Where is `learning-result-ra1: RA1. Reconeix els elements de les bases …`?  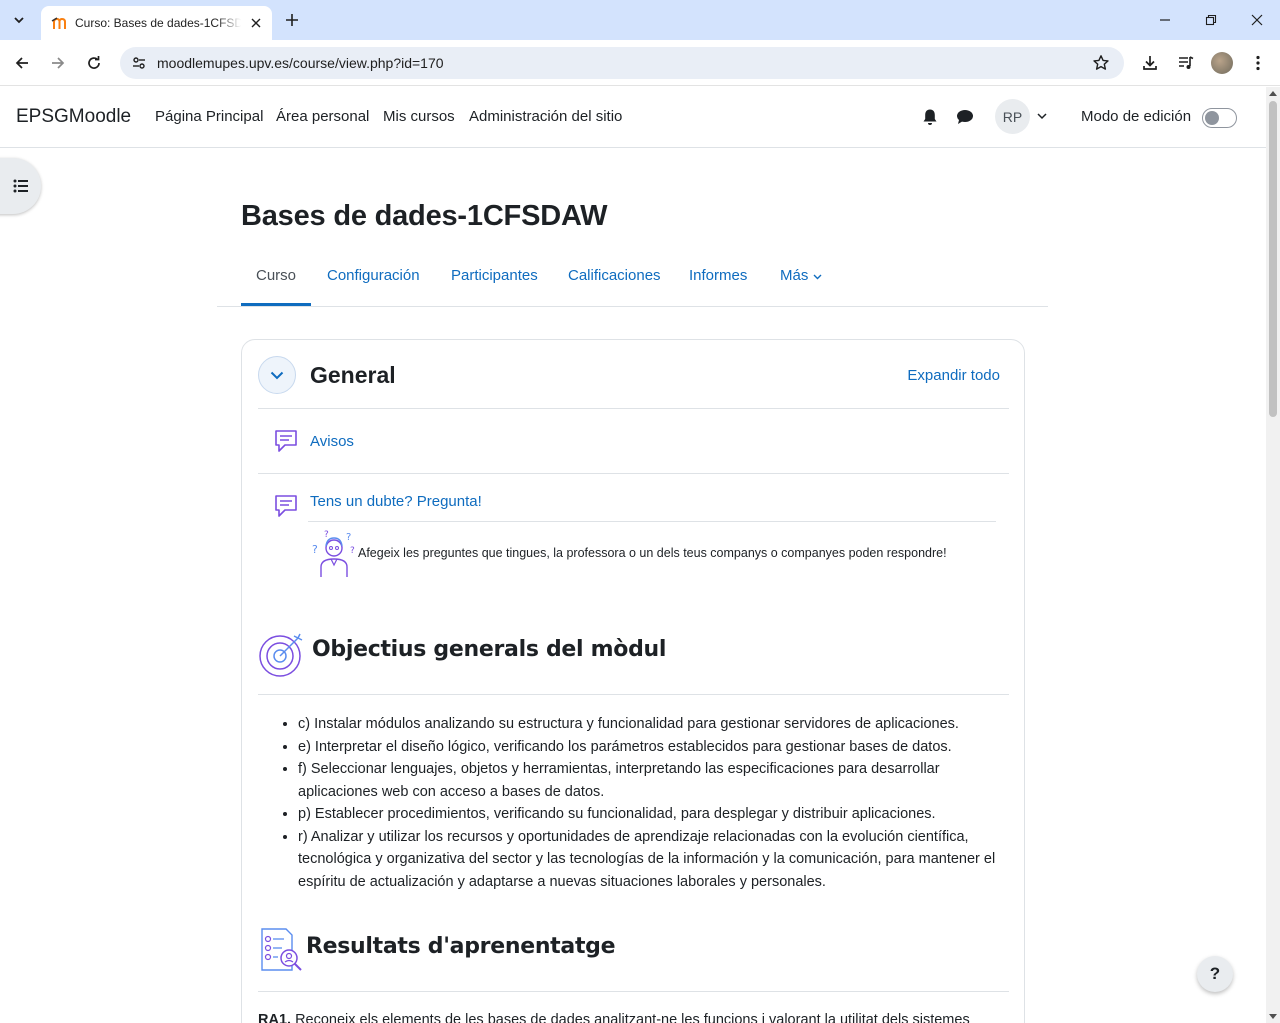 learning-result-ra1: RA1. Reconeix els elements de les bases … is located at coordinates (614, 1017).